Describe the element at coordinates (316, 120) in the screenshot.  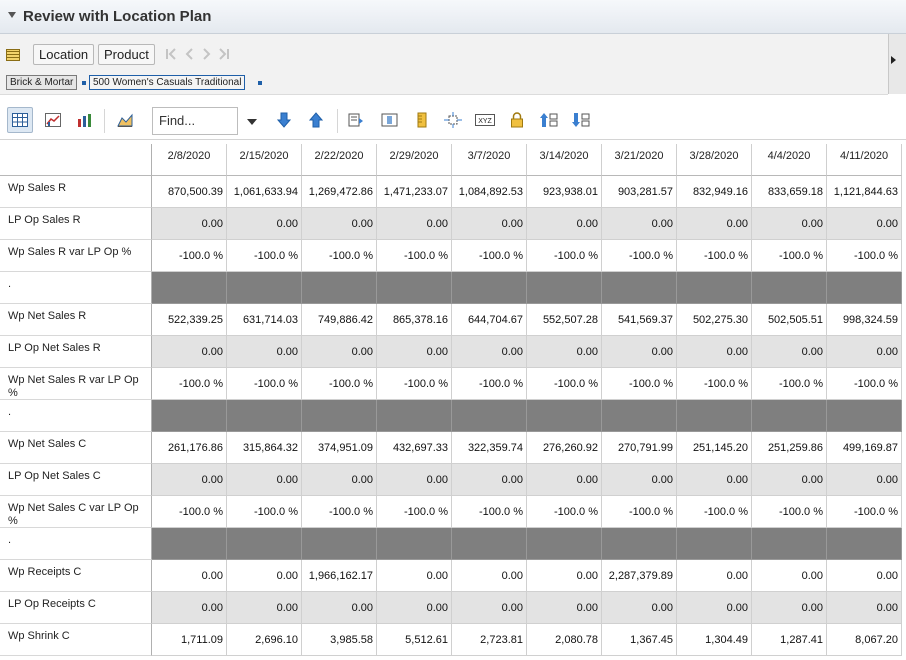
I see `find-previous-button` at that location.